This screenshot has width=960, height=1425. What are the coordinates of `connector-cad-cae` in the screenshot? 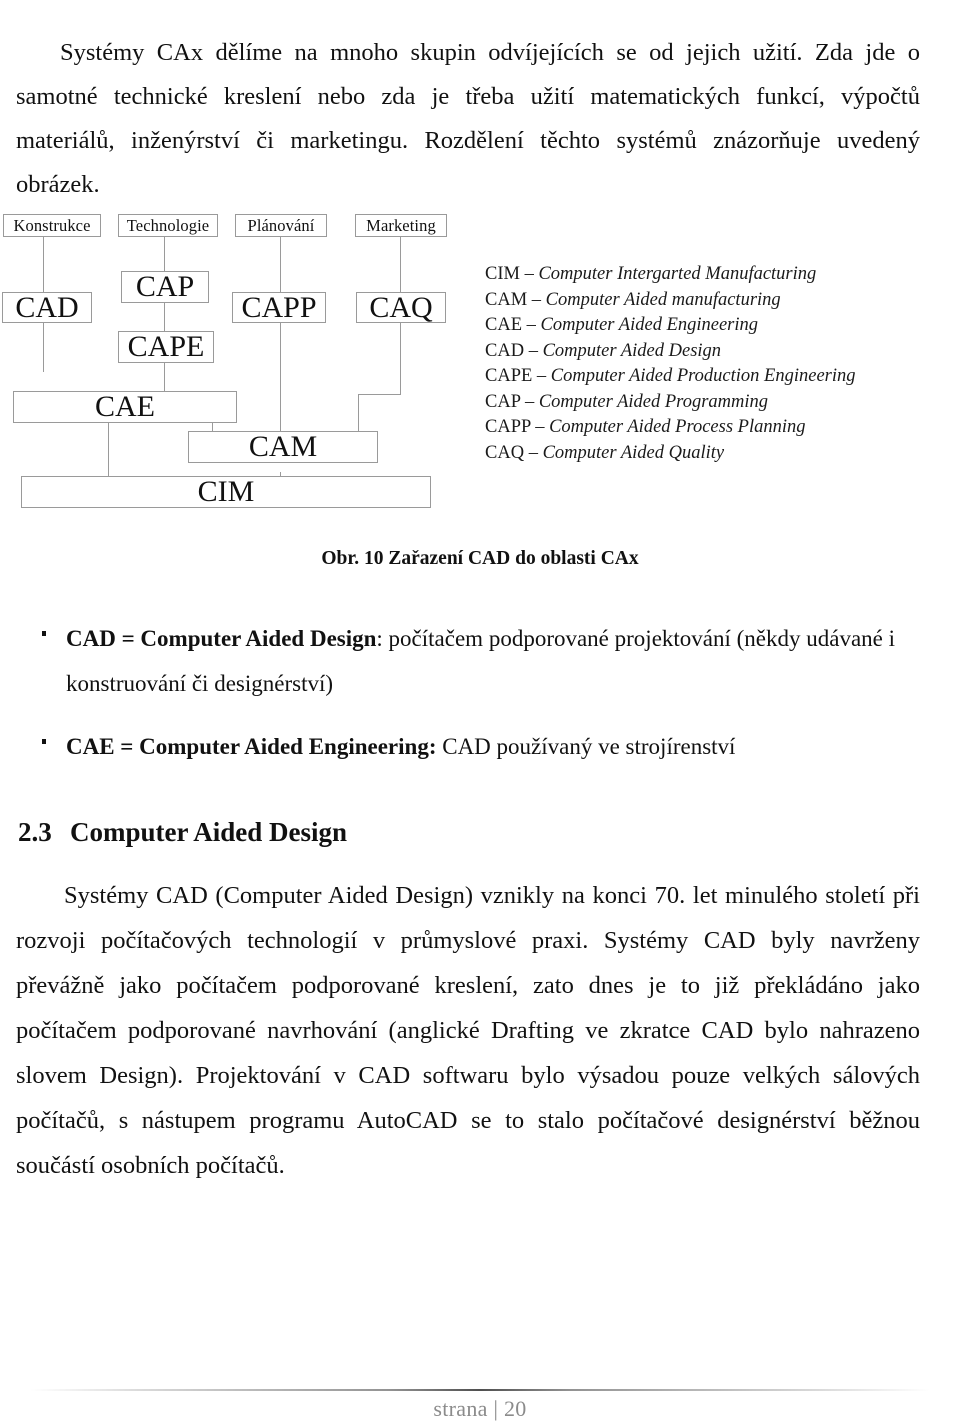 It's located at (43, 347).